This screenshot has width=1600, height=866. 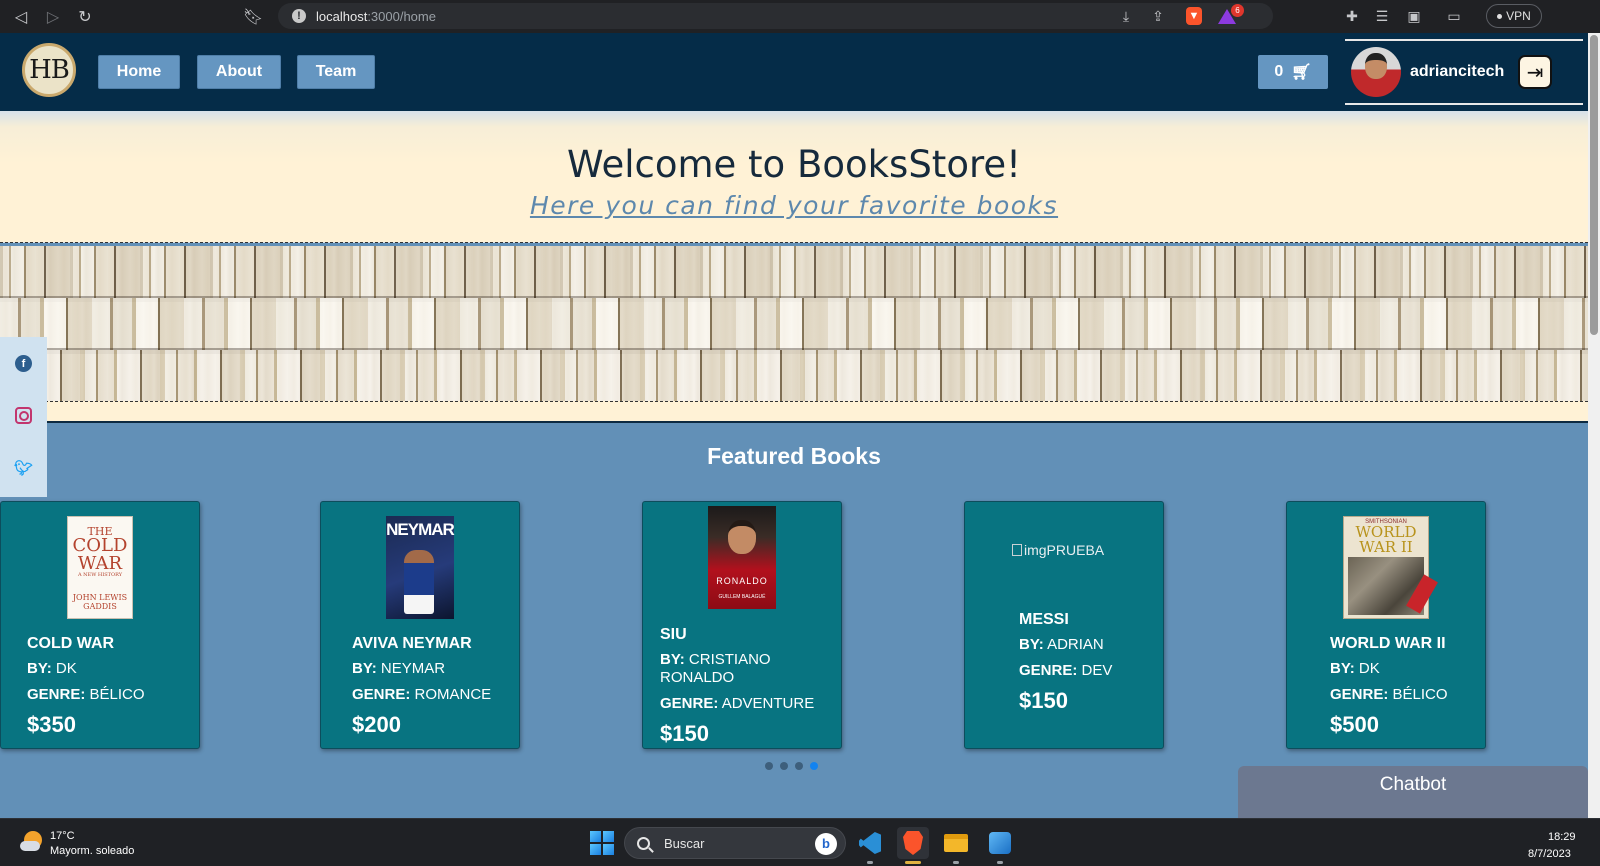 I want to click on weather-description: Mayorm. soleado, so click(x=92, y=851).